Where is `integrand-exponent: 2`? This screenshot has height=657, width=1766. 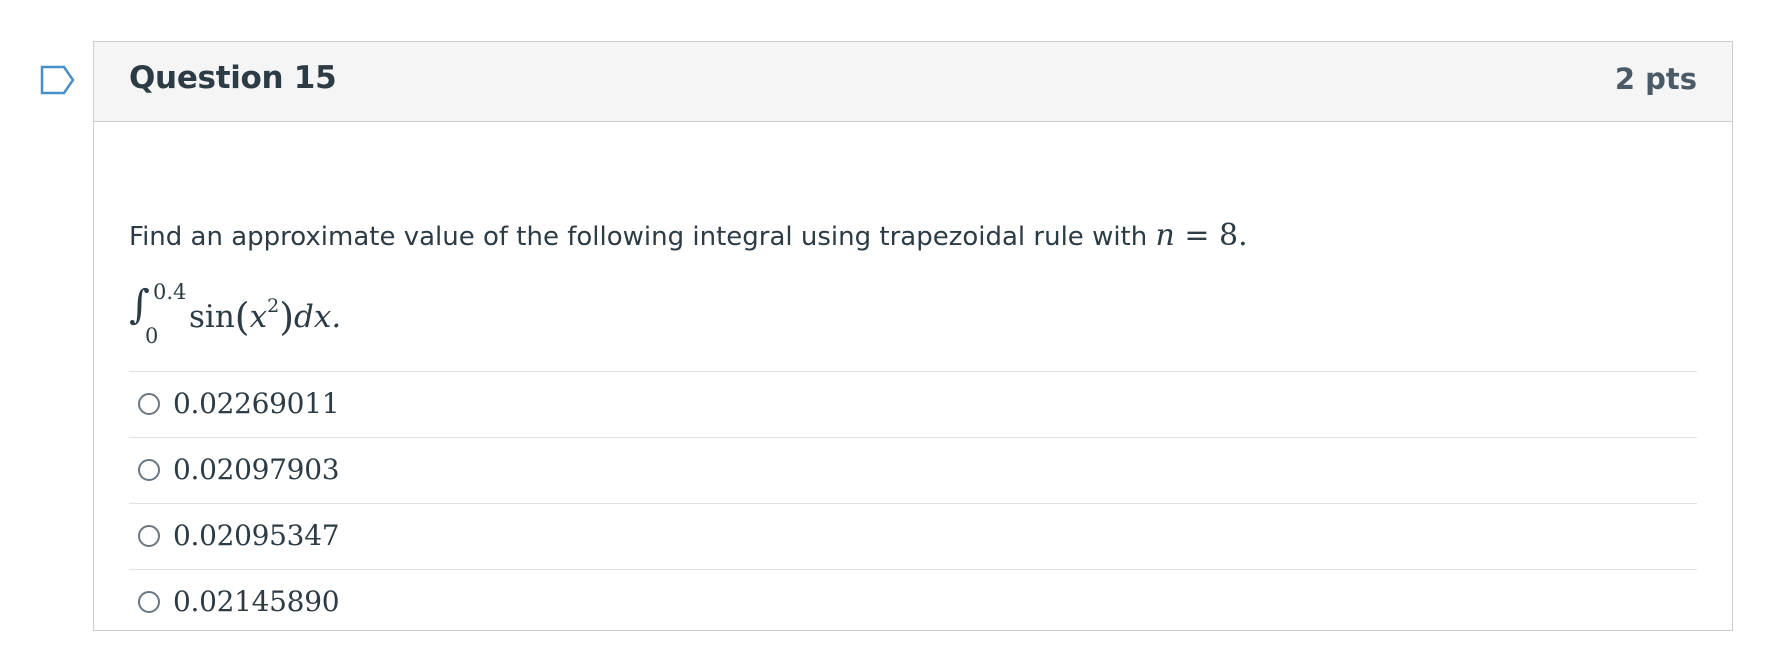
integrand-exponent: 2 is located at coordinates (273, 305).